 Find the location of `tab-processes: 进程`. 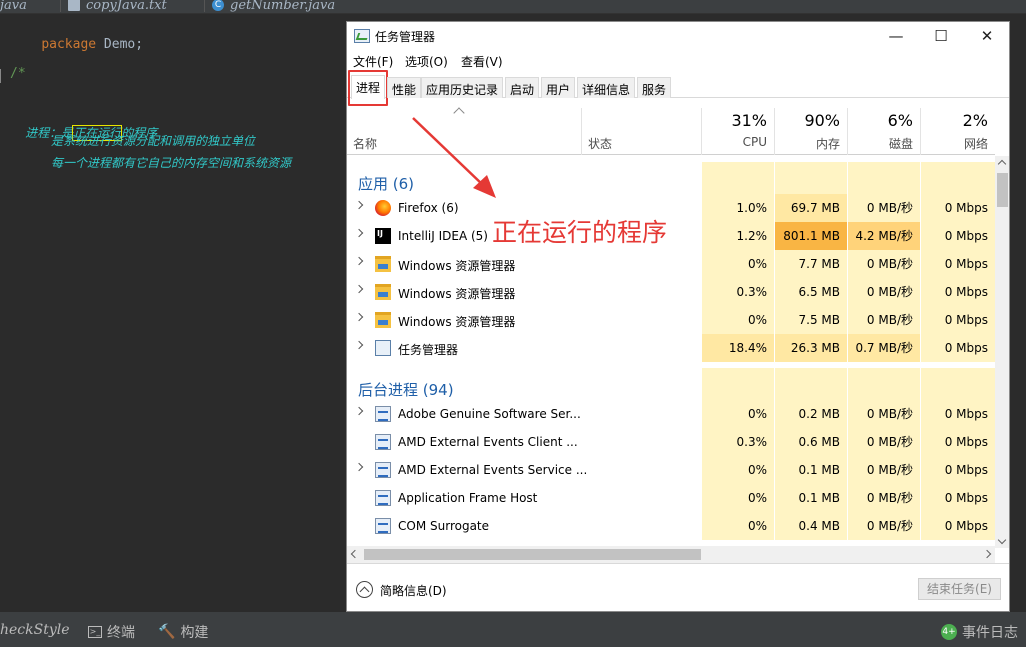

tab-processes: 进程 is located at coordinates (368, 87).